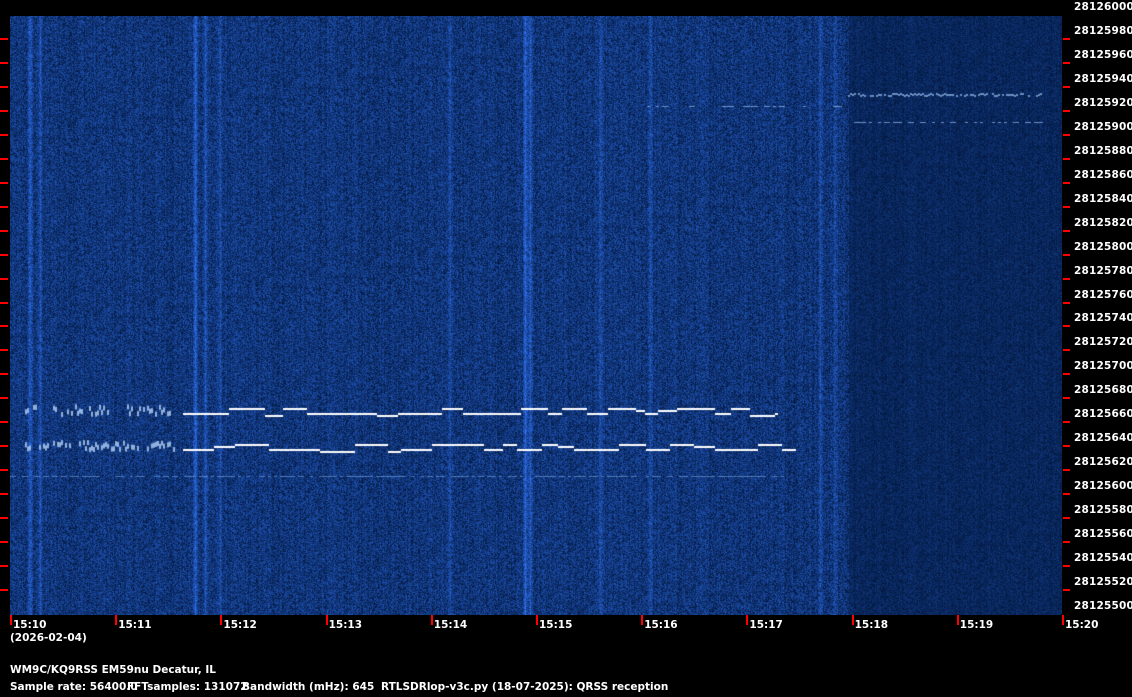 This screenshot has width=1132, height=697. Describe the element at coordinates (1103, 174) in the screenshot. I see `frequency-tick-label: 28125860` at that location.